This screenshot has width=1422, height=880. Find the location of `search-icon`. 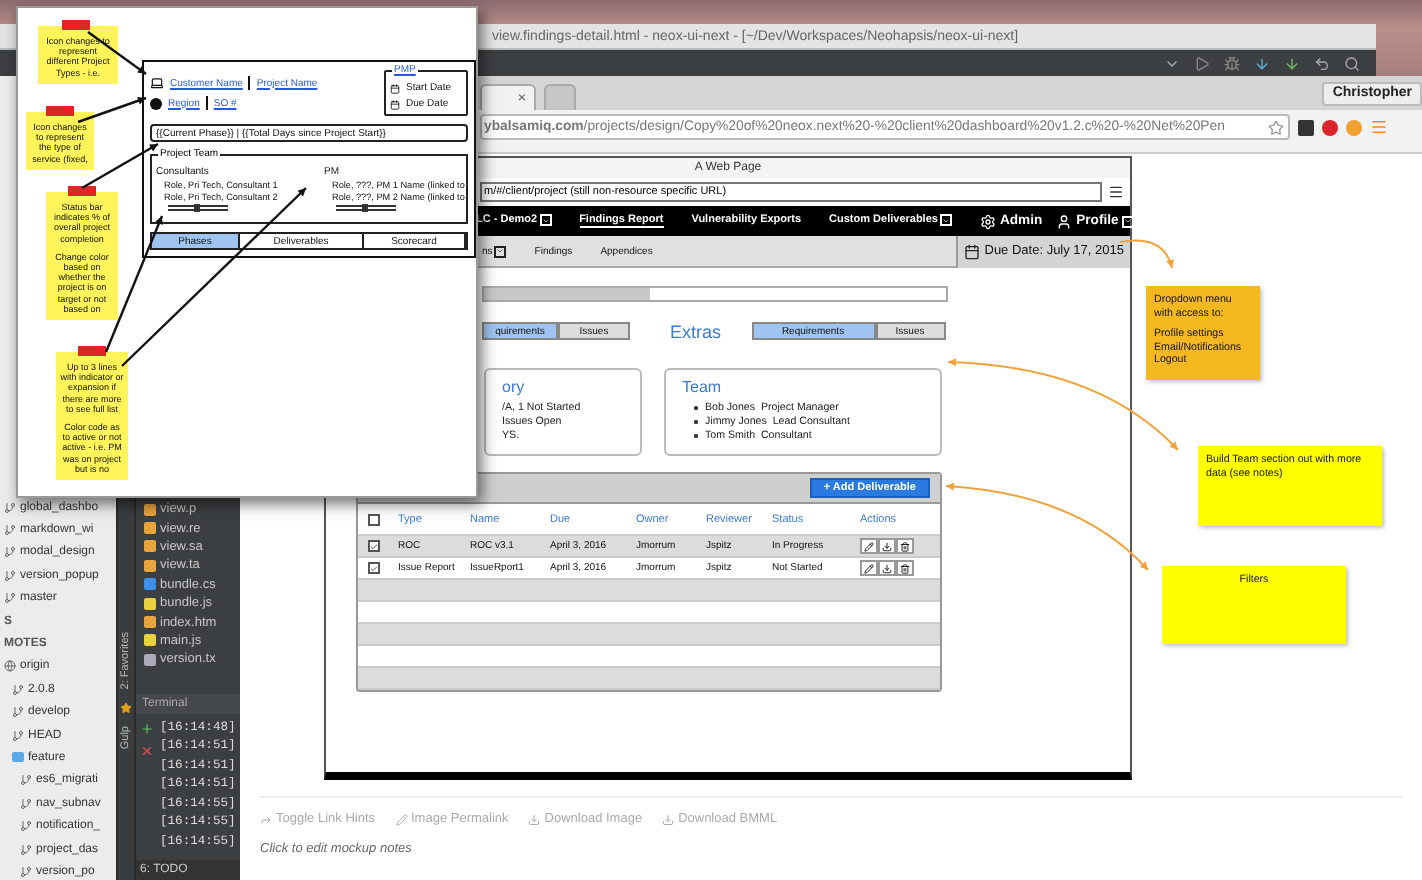

search-icon is located at coordinates (1352, 63).